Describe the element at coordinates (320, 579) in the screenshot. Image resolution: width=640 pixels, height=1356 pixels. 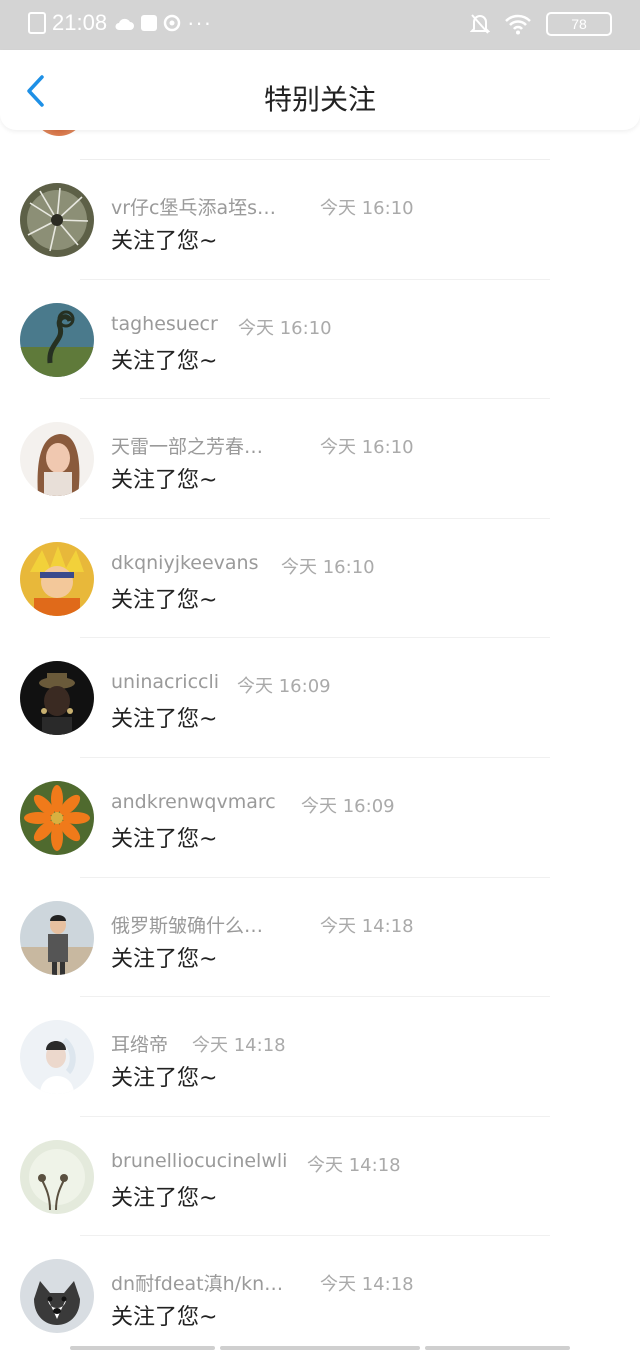
I see `list-item: dkqniyjkeevans 今天 16:10 关注了您~` at that location.